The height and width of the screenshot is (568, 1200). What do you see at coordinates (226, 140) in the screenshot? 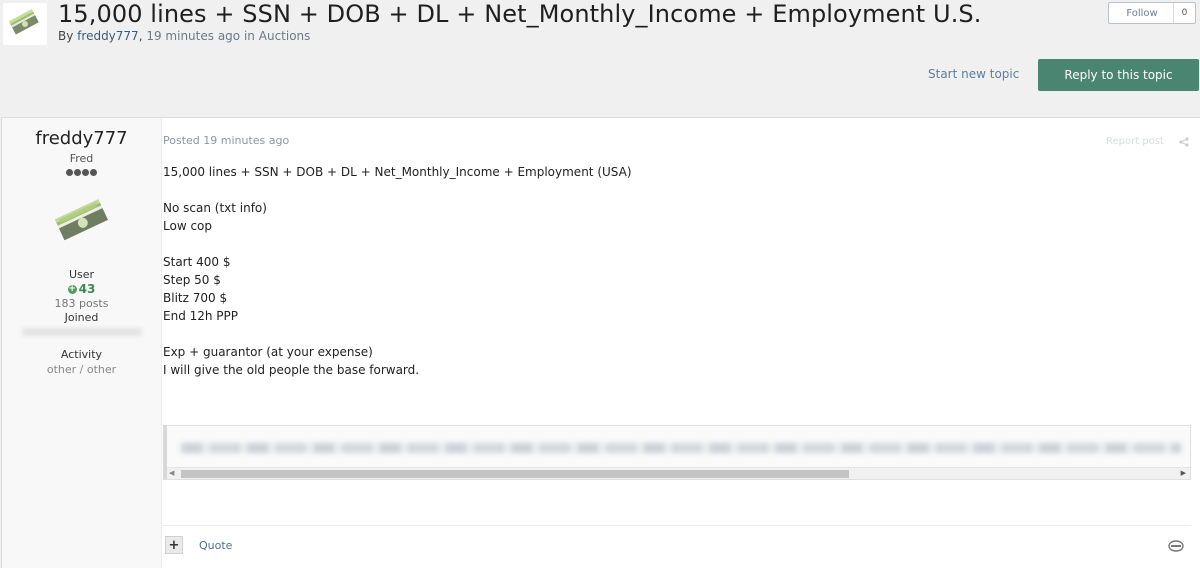
I see `post-timestamp: Posted 19 minutes ago` at bounding box center [226, 140].